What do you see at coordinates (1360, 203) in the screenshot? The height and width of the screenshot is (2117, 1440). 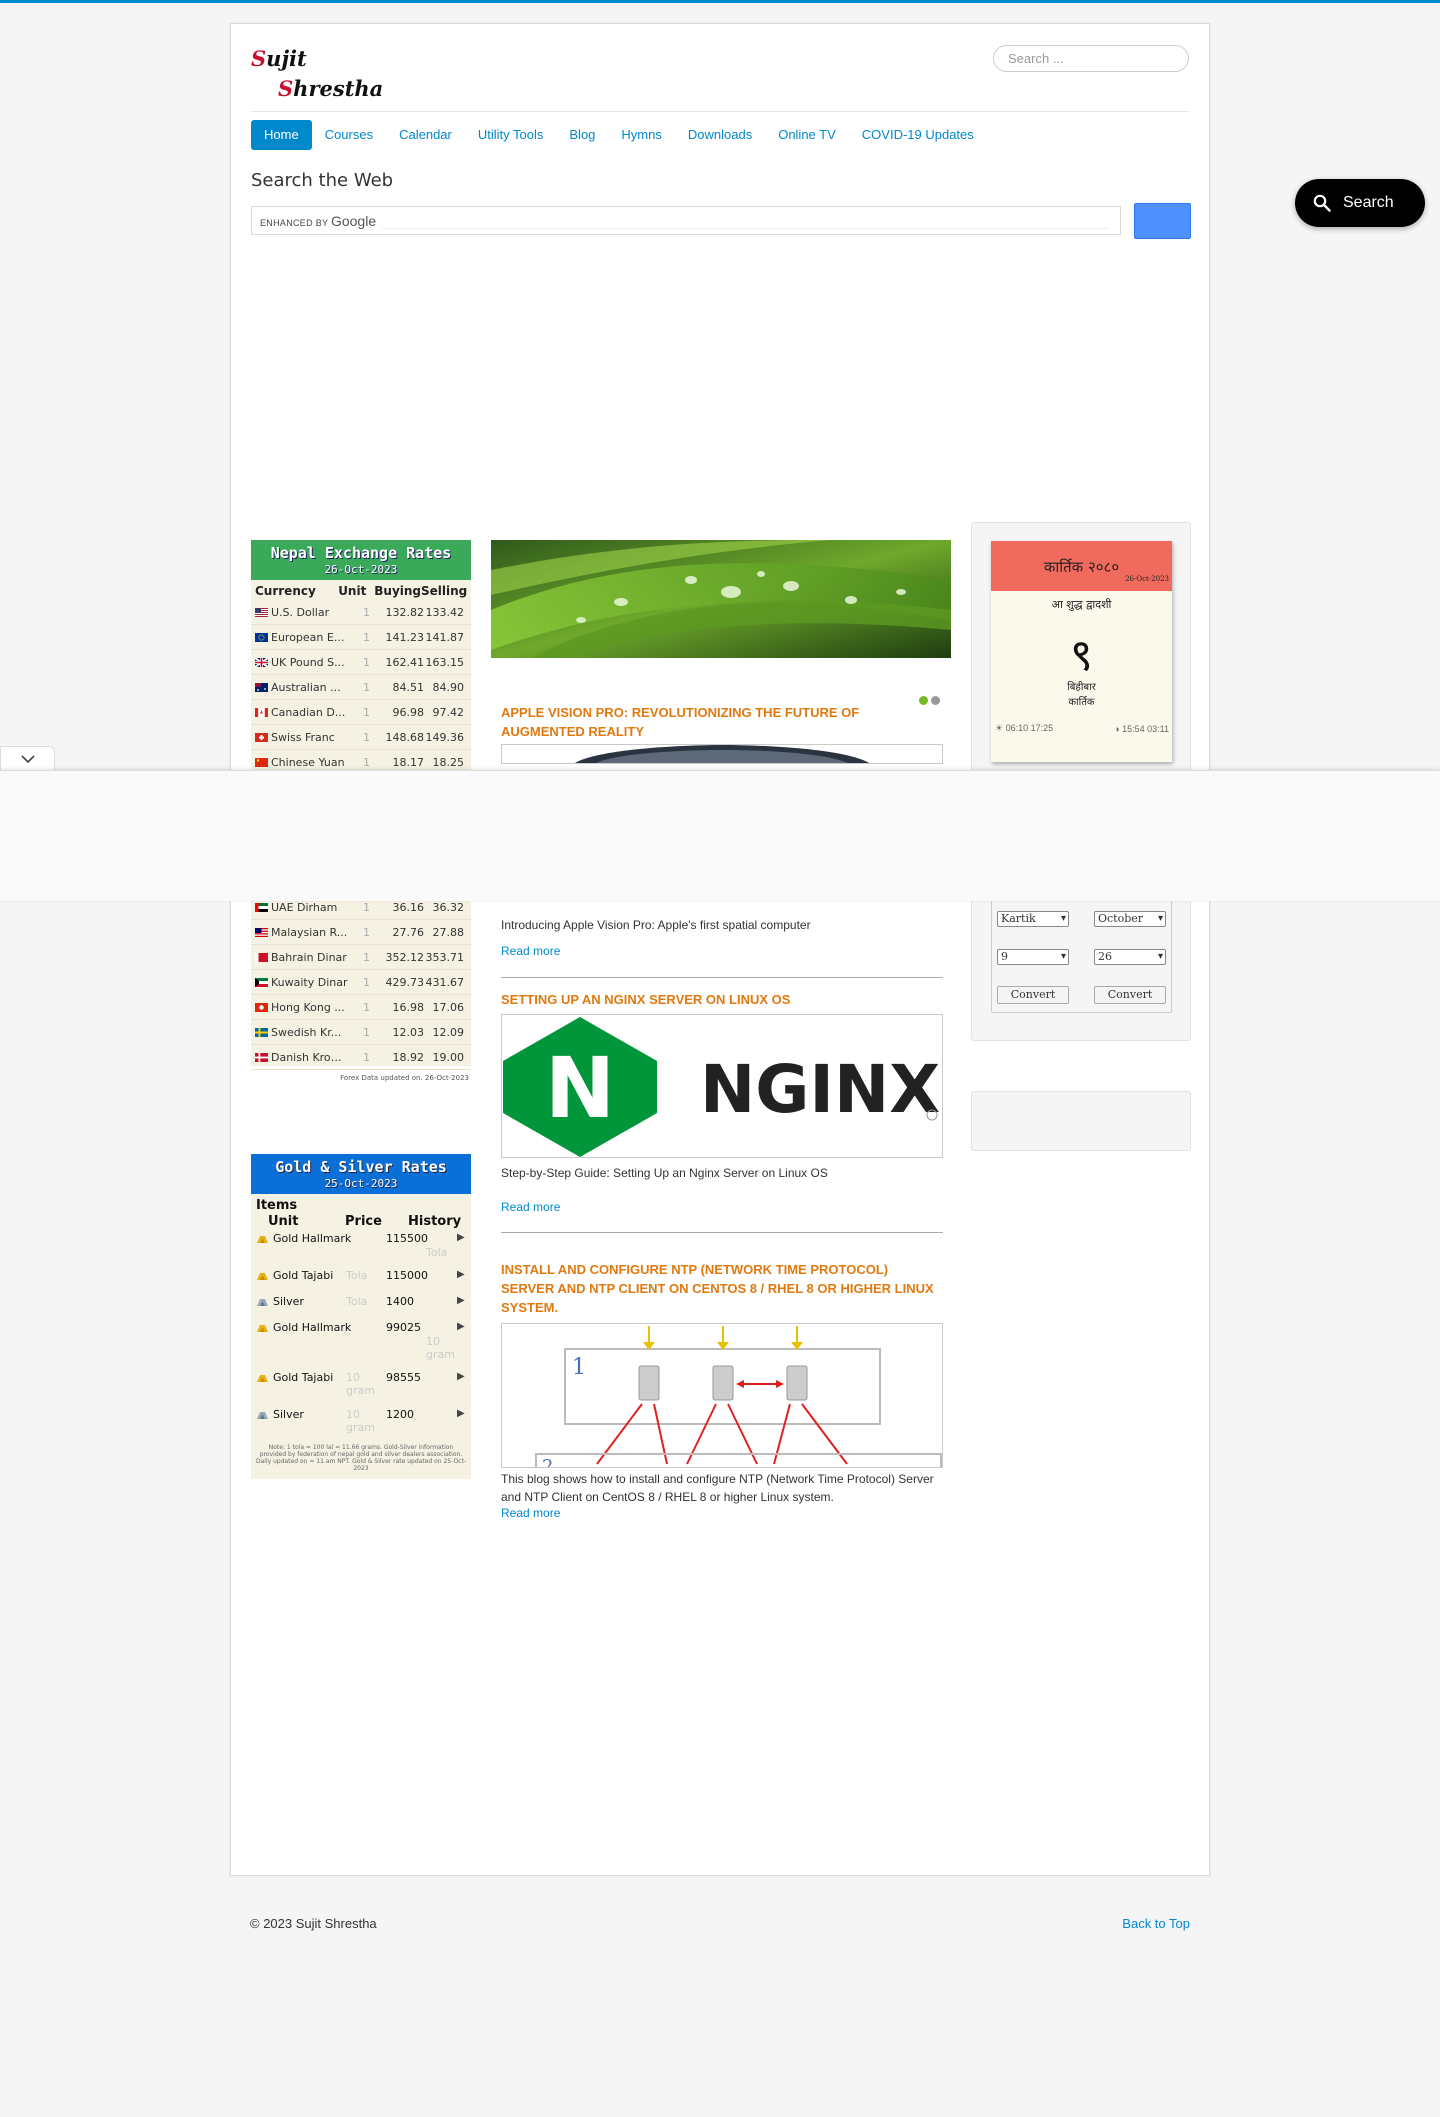 I see `floating-search-button: Search` at bounding box center [1360, 203].